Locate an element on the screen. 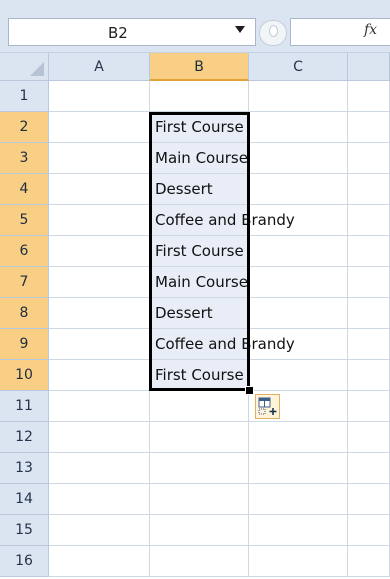 This screenshot has height=579, width=390. cell-a8 is located at coordinates (99, 313).